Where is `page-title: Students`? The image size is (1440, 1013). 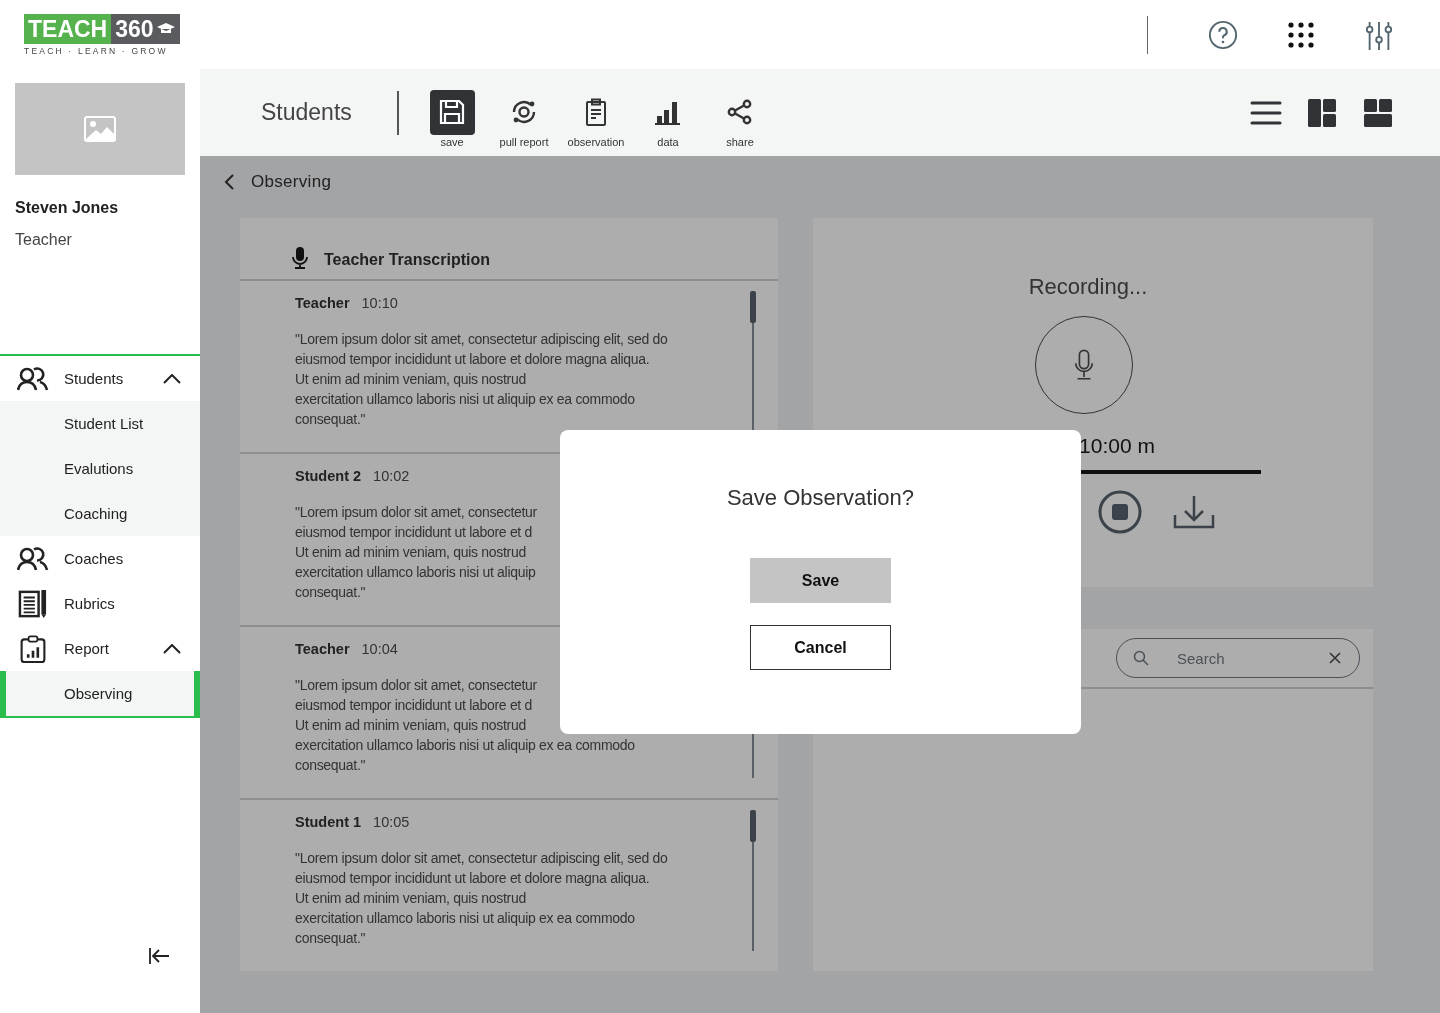 page-title: Students is located at coordinates (307, 112).